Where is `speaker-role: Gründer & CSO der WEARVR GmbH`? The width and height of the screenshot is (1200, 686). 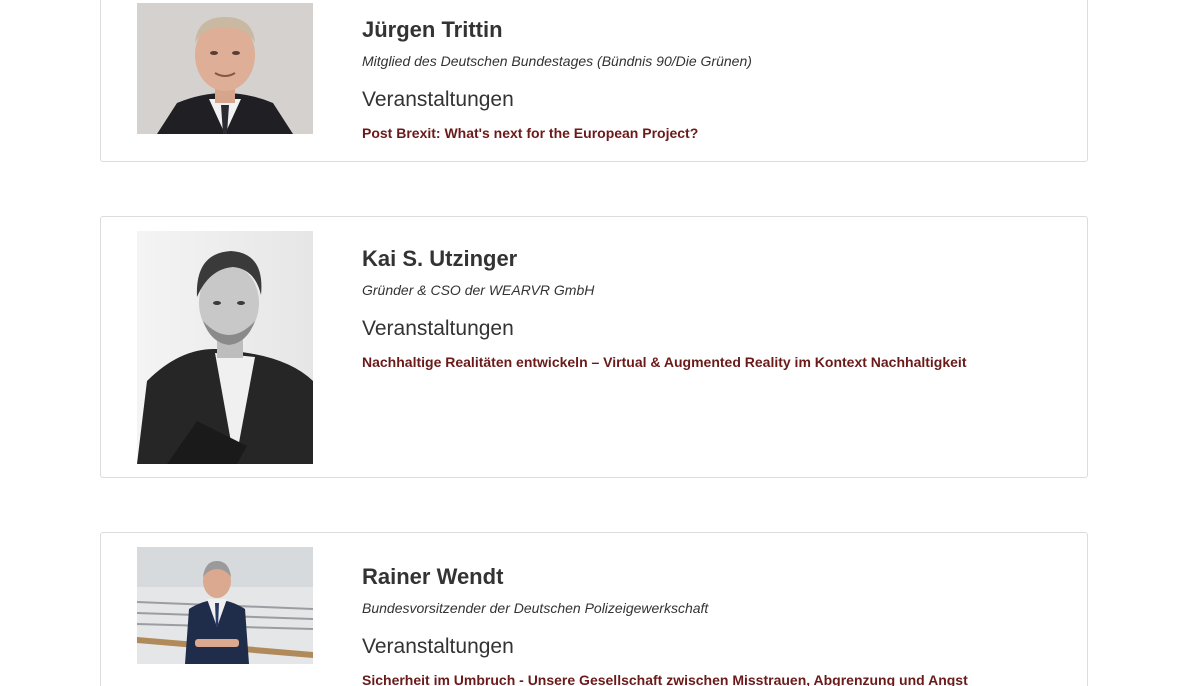
speaker-role: Gründer & CSO der WEARVR GmbH is located at coordinates (478, 290).